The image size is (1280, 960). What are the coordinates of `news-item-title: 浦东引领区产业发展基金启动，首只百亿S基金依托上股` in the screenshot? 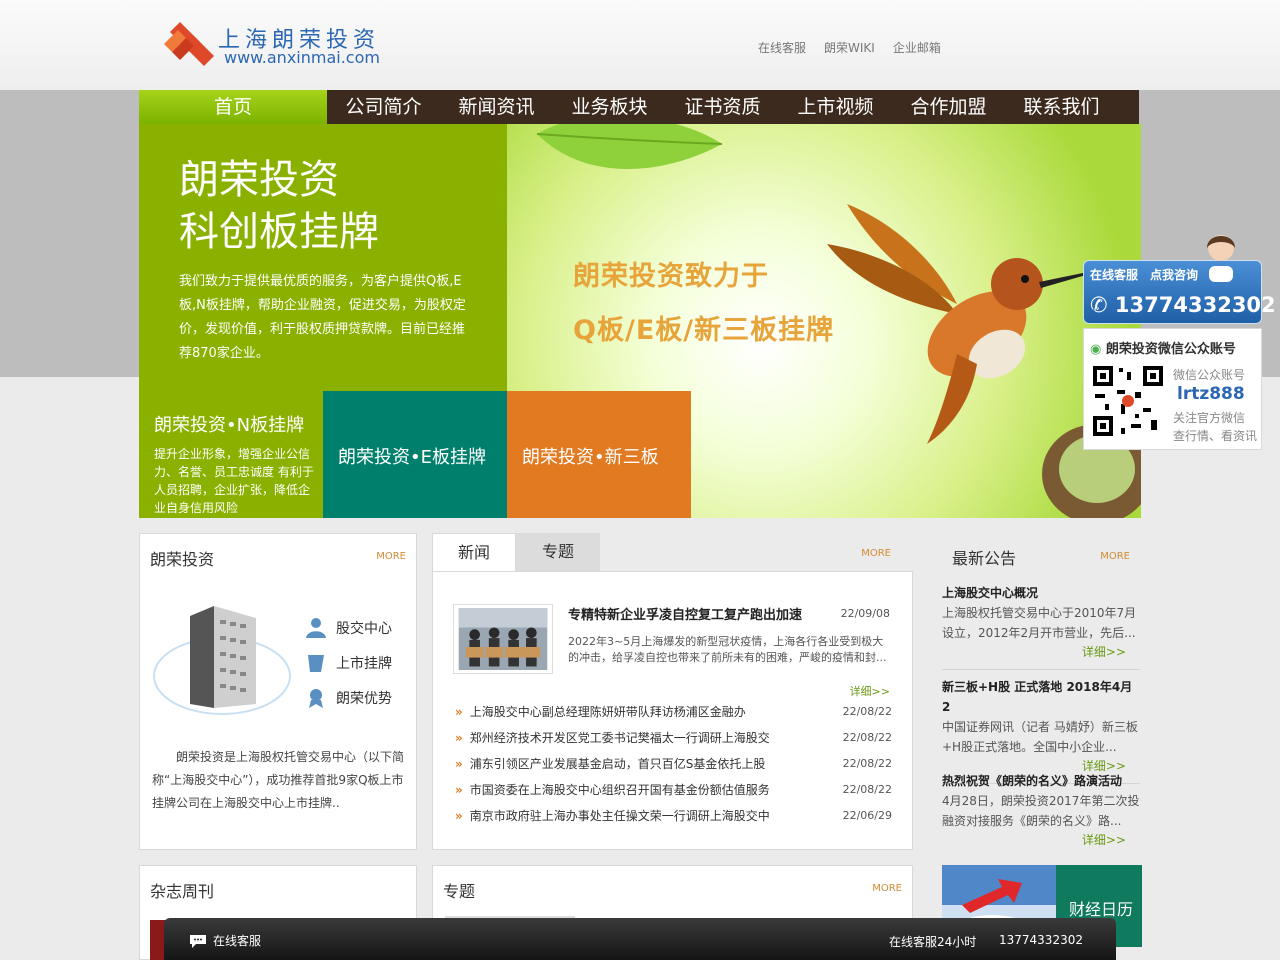 It's located at (617, 764).